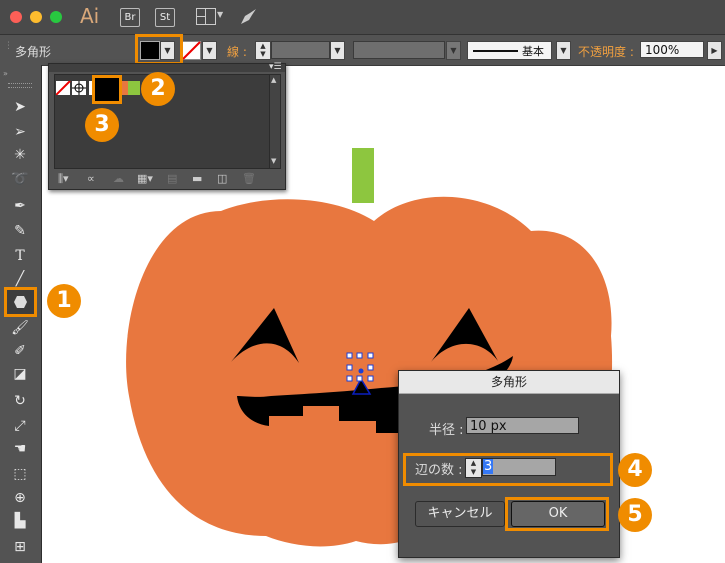 This screenshot has height=563, width=725. I want to click on eraser-tool-icon: ◪, so click(20, 374).